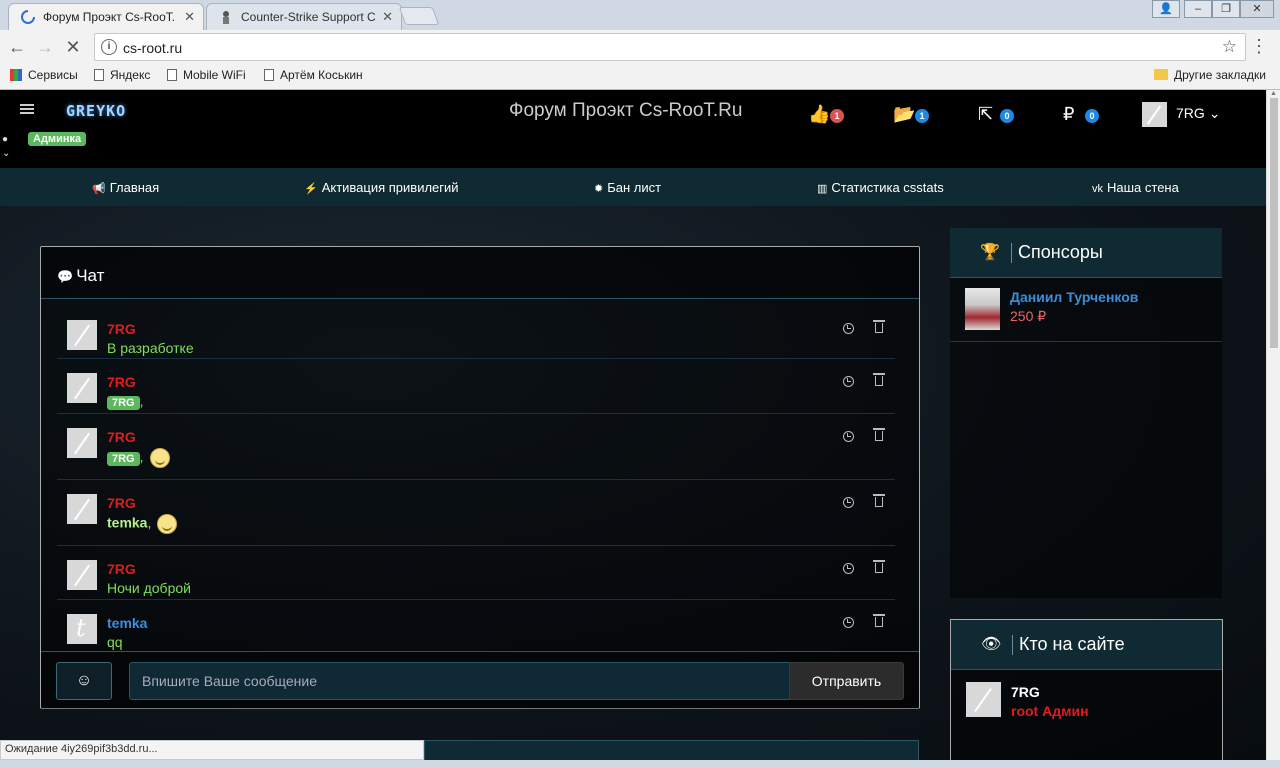 The image size is (1280, 768). What do you see at coordinates (1086, 645) in the screenshot?
I see `online-header: 👁 Кто на сайте` at bounding box center [1086, 645].